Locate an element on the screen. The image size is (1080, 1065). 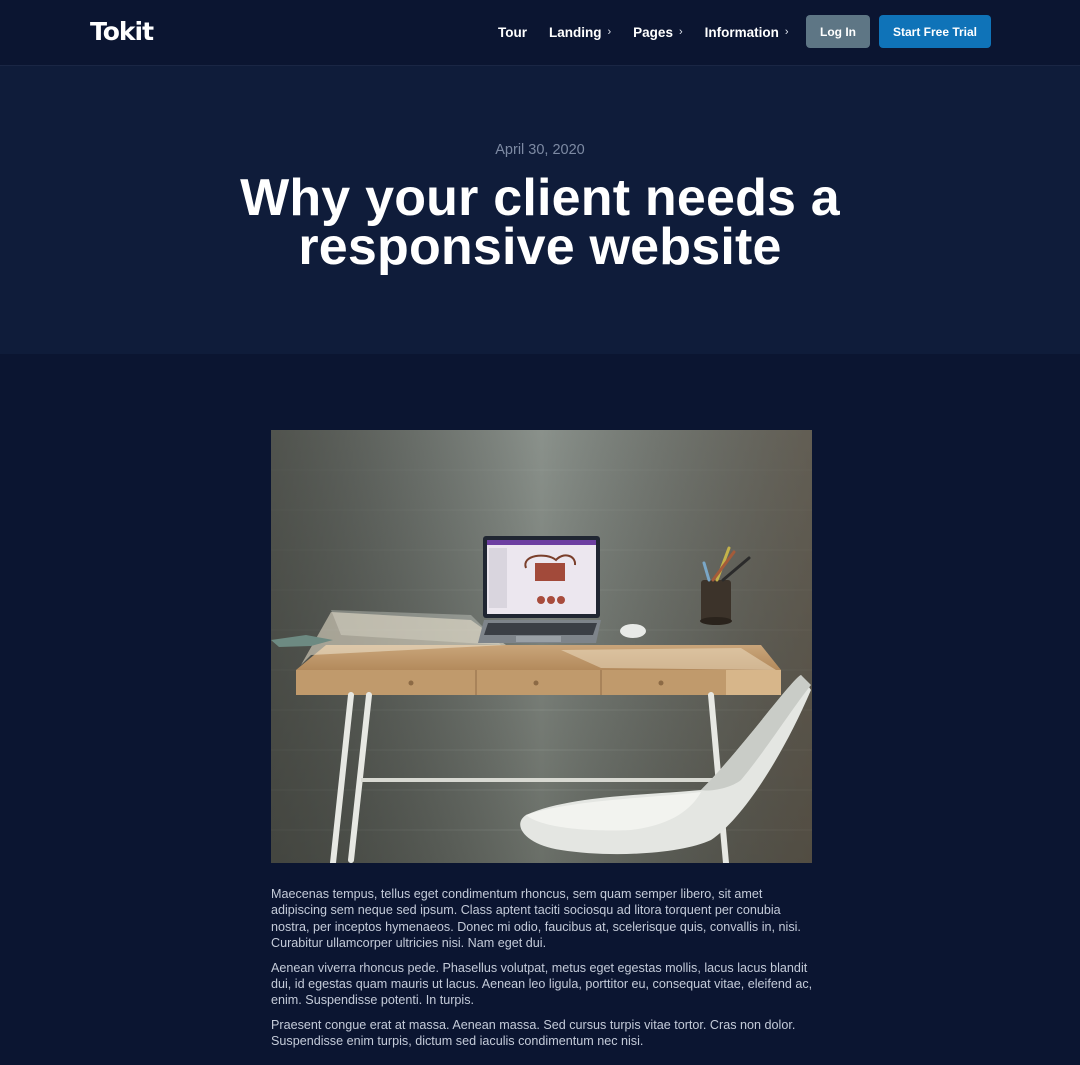
main-nav: Tour Landing › Pages › Information › is located at coordinates (654, 32).